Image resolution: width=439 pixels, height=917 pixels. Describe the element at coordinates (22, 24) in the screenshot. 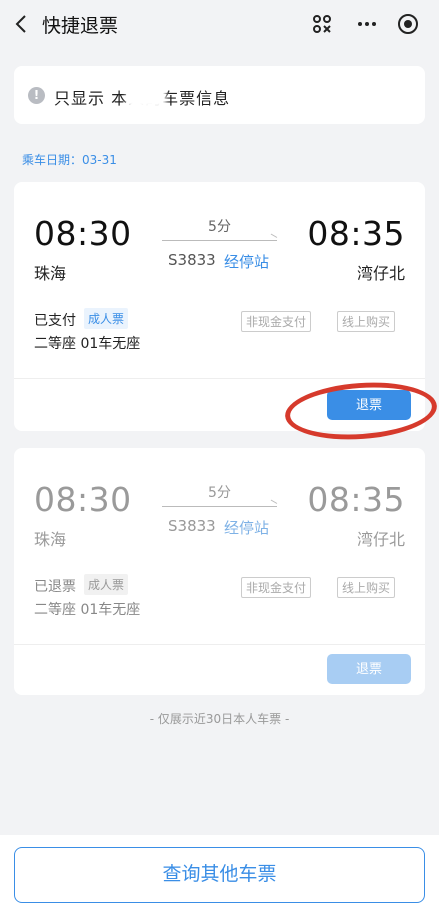

I see `back-arrow-icon` at that location.